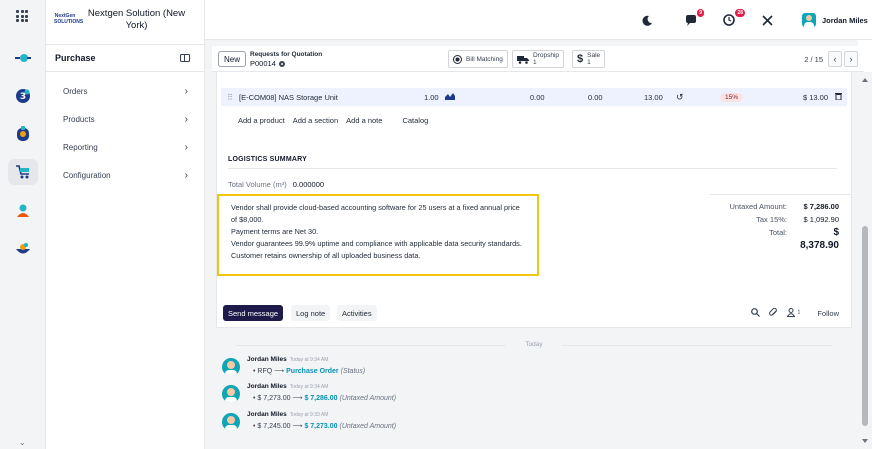  Describe the element at coordinates (845, 20) in the screenshot. I see `user-name: Jordan Miles` at that location.